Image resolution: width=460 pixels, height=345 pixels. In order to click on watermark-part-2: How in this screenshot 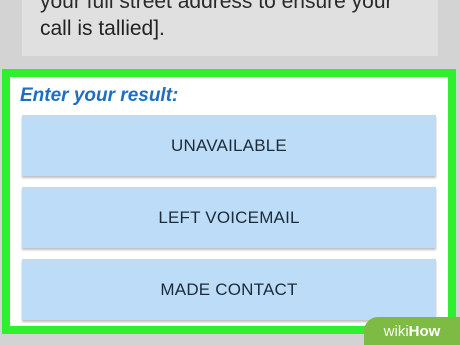, I will do `click(424, 331)`.